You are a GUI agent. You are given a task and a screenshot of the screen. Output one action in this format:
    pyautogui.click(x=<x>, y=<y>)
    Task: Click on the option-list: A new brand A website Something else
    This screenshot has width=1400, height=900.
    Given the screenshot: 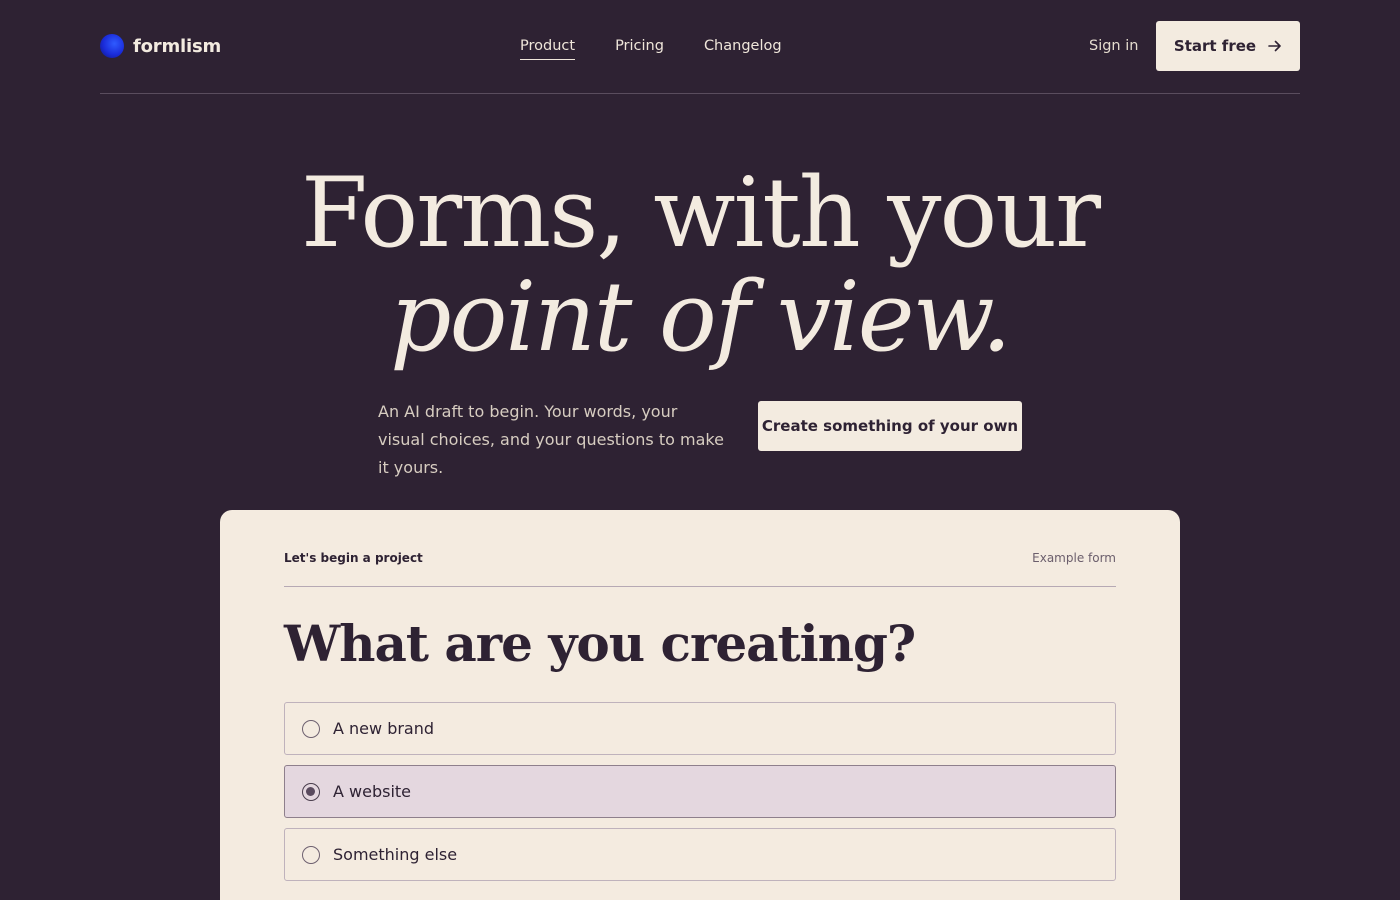 What is the action you would take?
    pyautogui.click(x=700, y=796)
    